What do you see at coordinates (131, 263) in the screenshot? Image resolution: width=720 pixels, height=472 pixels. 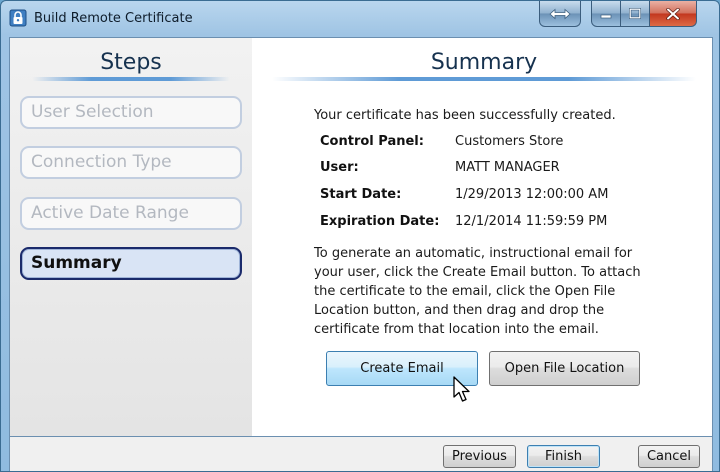 I see `step-summary: Summary` at bounding box center [131, 263].